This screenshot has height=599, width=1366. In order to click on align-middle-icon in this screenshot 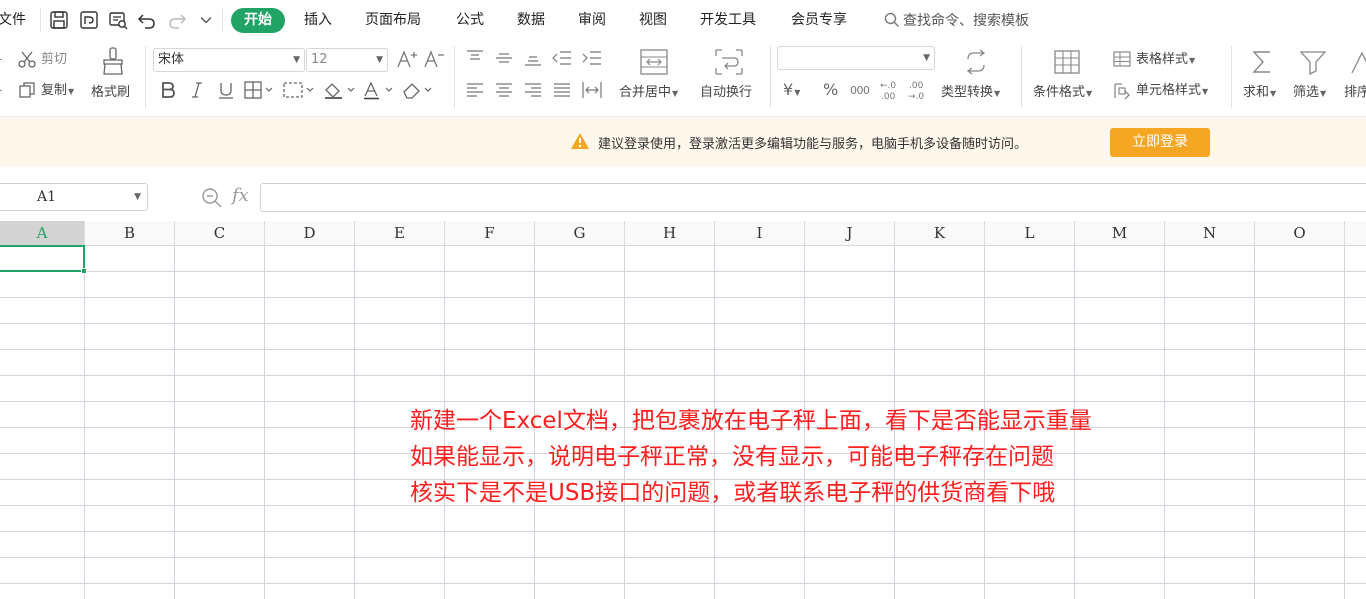, I will do `click(504, 58)`.